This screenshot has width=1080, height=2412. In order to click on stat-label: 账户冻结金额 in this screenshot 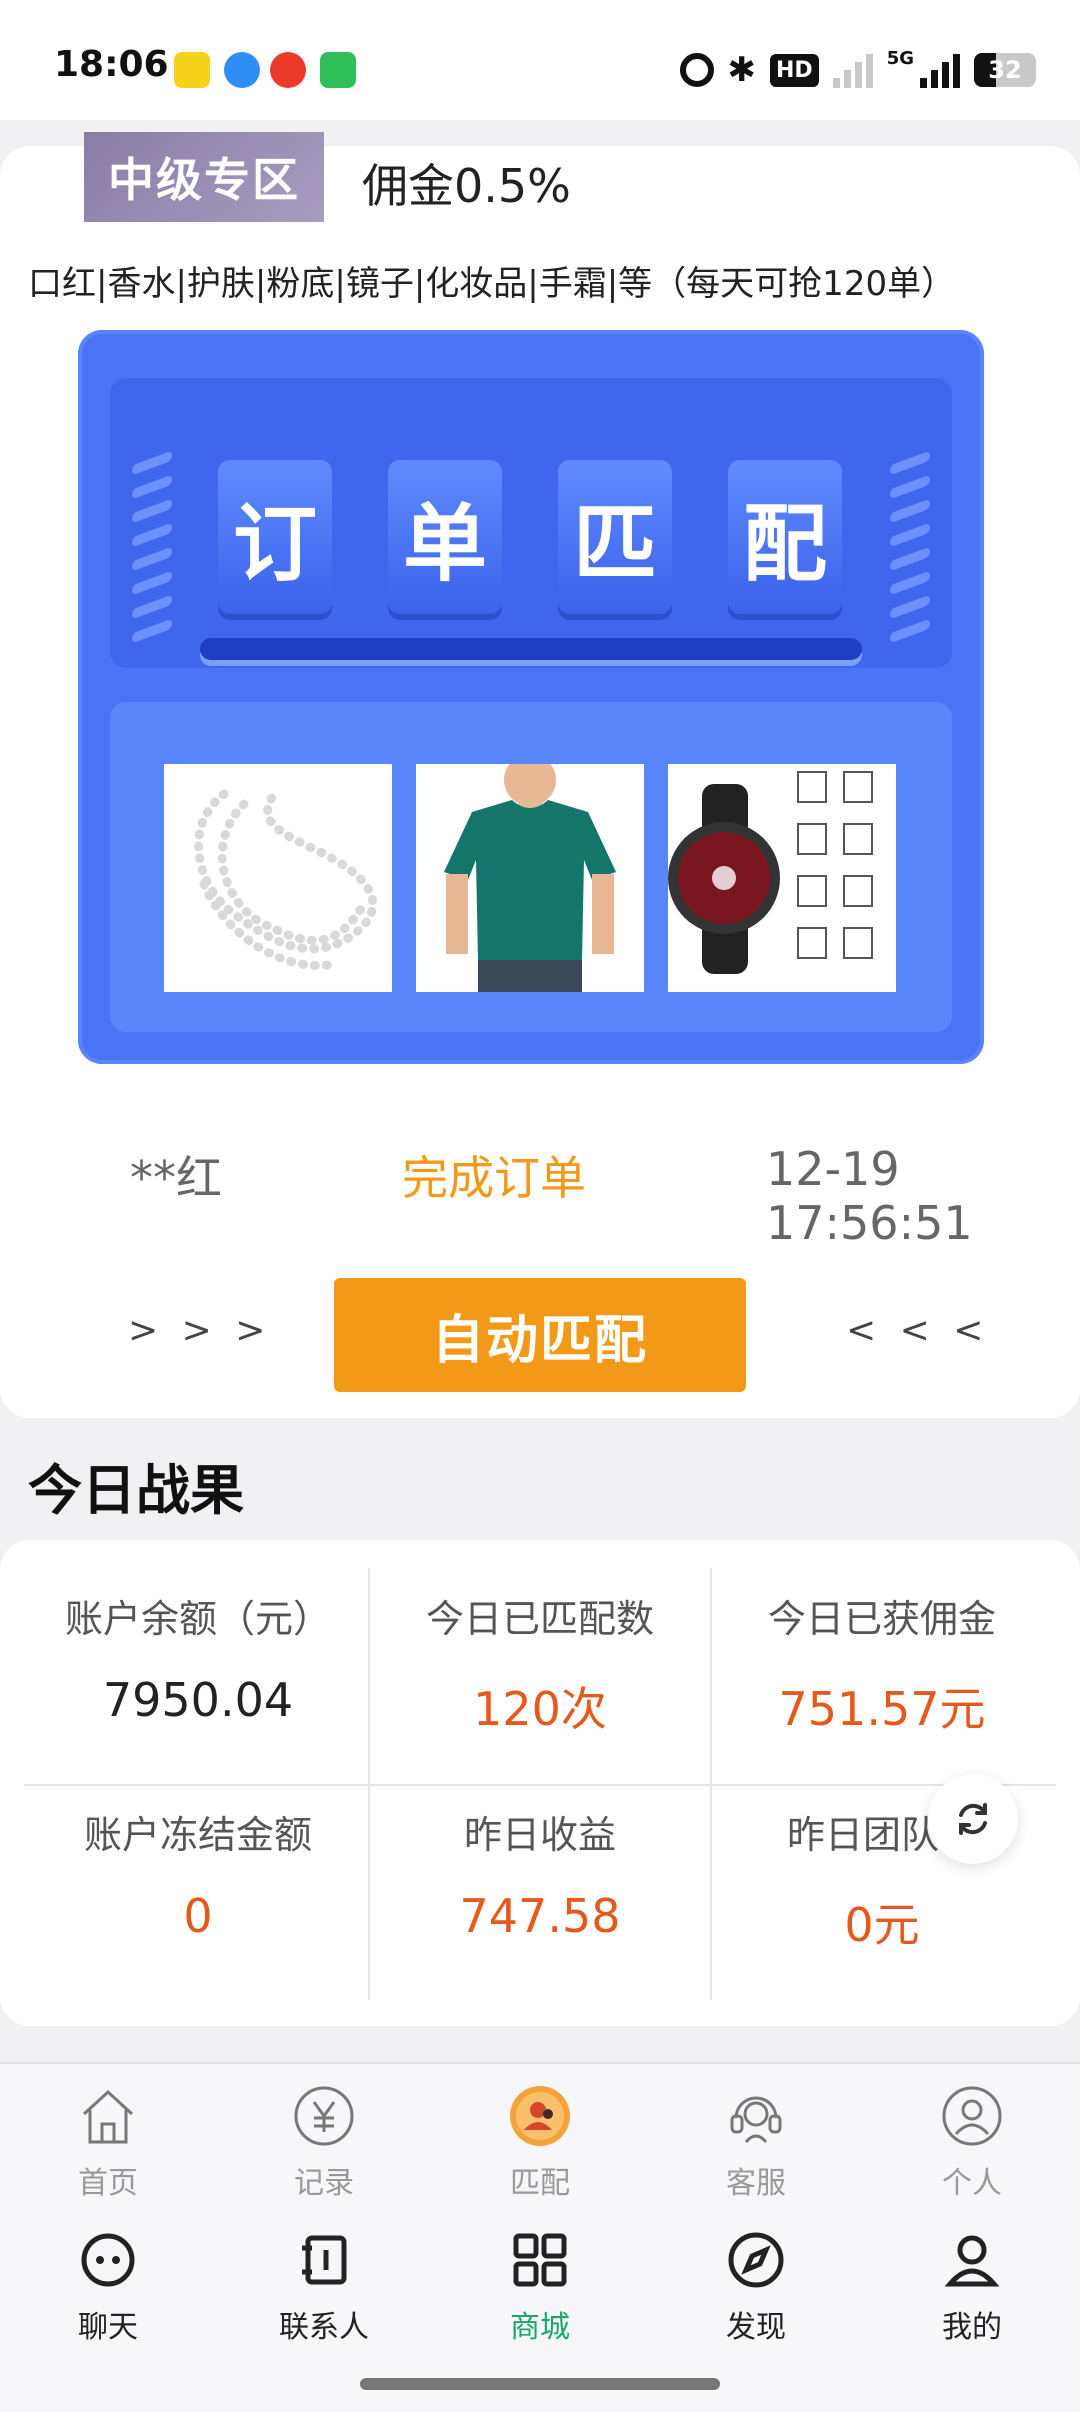, I will do `click(197, 1835)`.